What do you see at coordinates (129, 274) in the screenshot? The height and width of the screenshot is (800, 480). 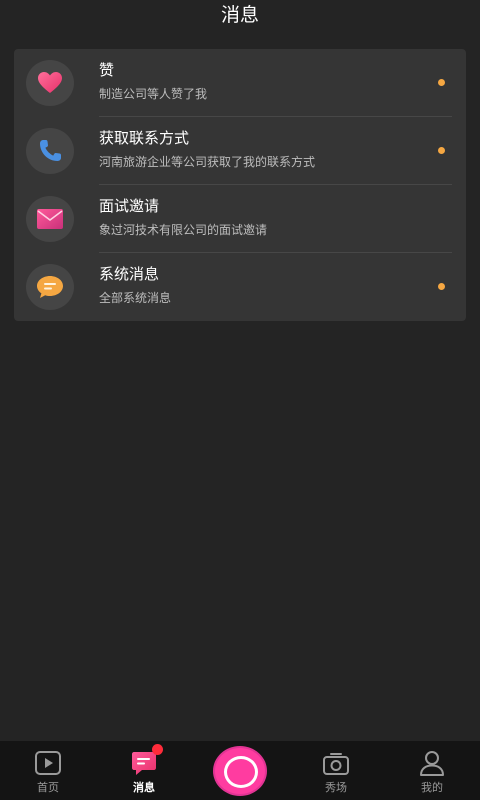 I see `message-title: 系统消息` at bounding box center [129, 274].